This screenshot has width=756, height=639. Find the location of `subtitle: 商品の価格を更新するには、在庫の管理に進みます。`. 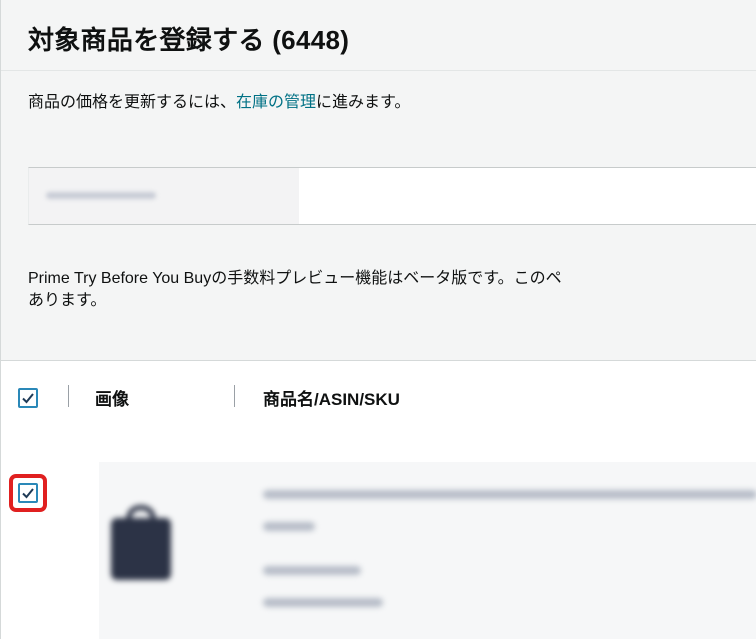

subtitle: 商品の価格を更新するには、在庫の管理に進みます。 is located at coordinates (219, 100).